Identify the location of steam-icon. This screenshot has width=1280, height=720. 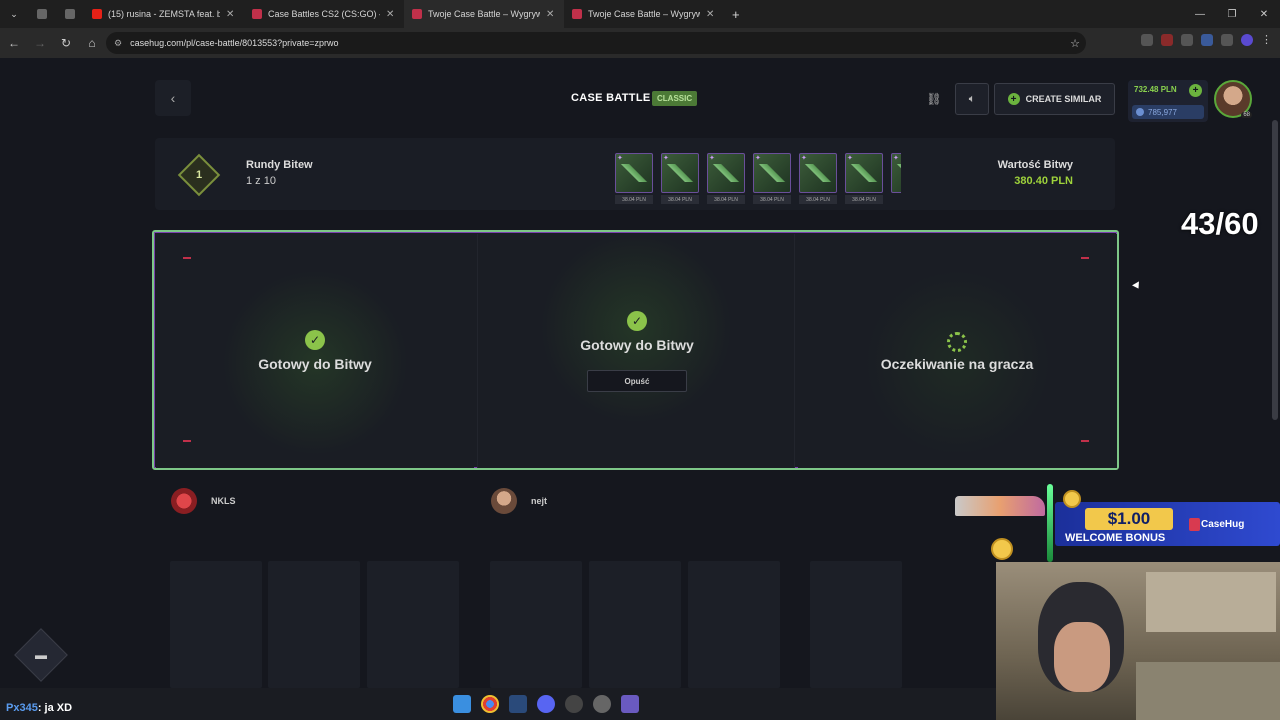
(518, 704).